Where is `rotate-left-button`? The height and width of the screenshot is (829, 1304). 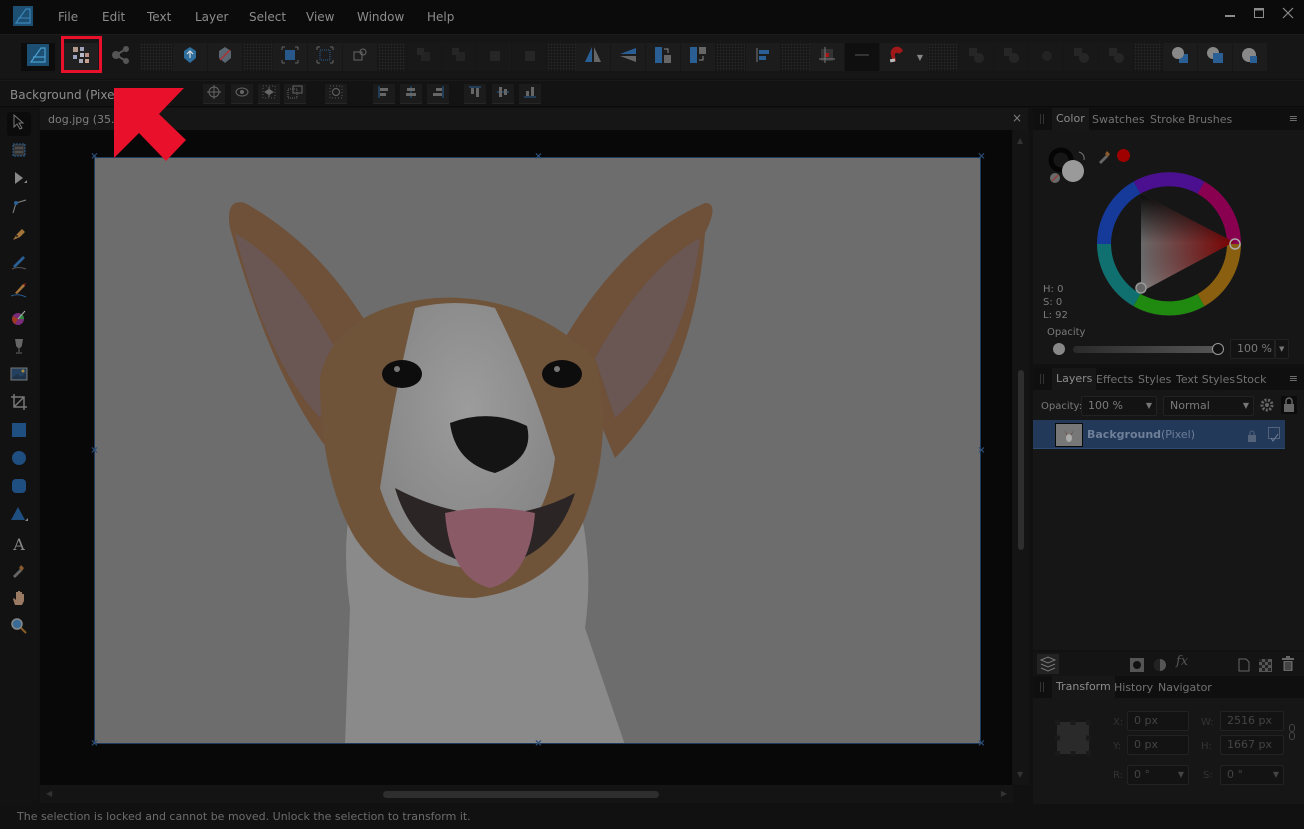 rotate-left-button is located at coordinates (663, 57).